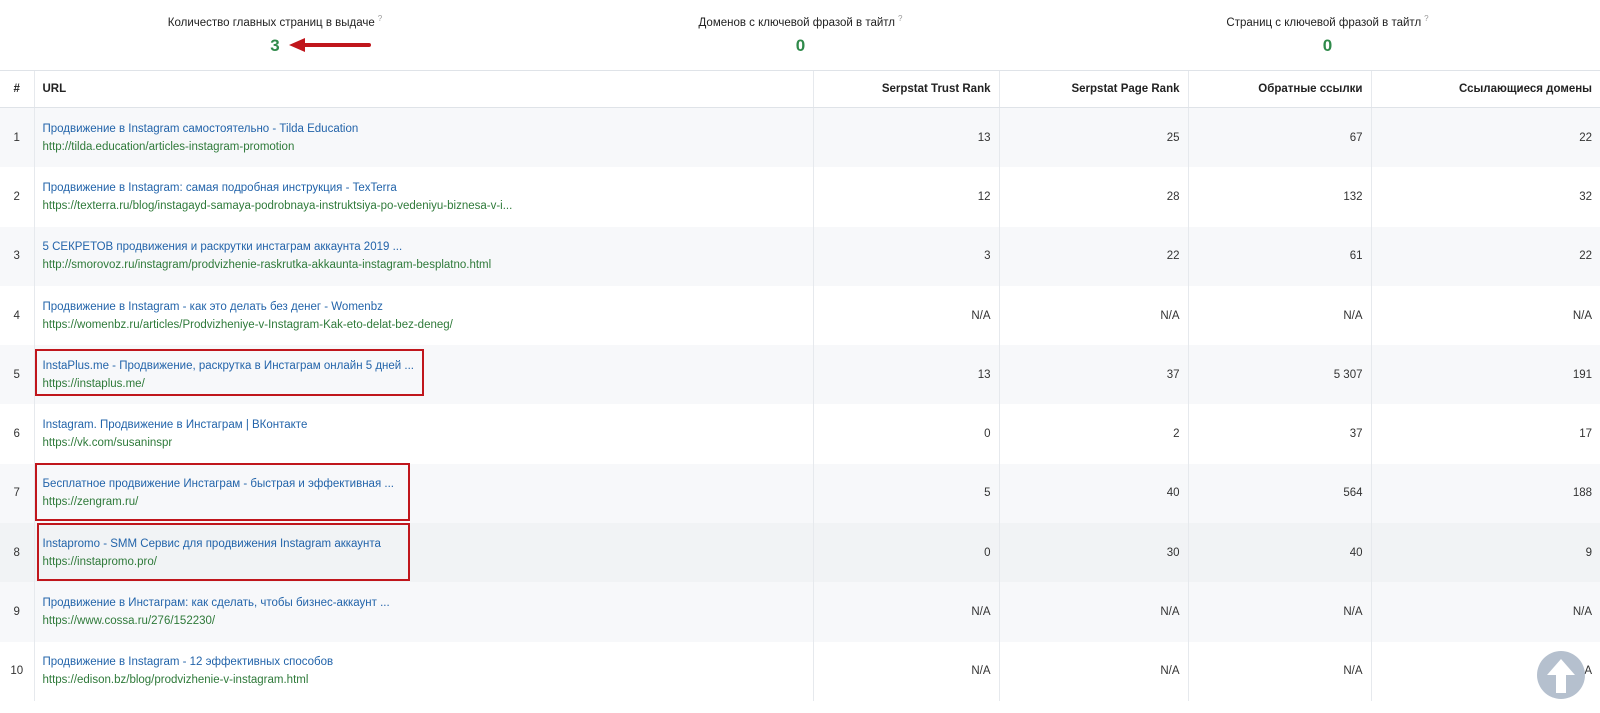 This screenshot has width=1600, height=713. Describe the element at coordinates (797, 22) in the screenshot. I see `metric-domains-title-label: Доменов с ключевой фразой в тайтл` at that location.